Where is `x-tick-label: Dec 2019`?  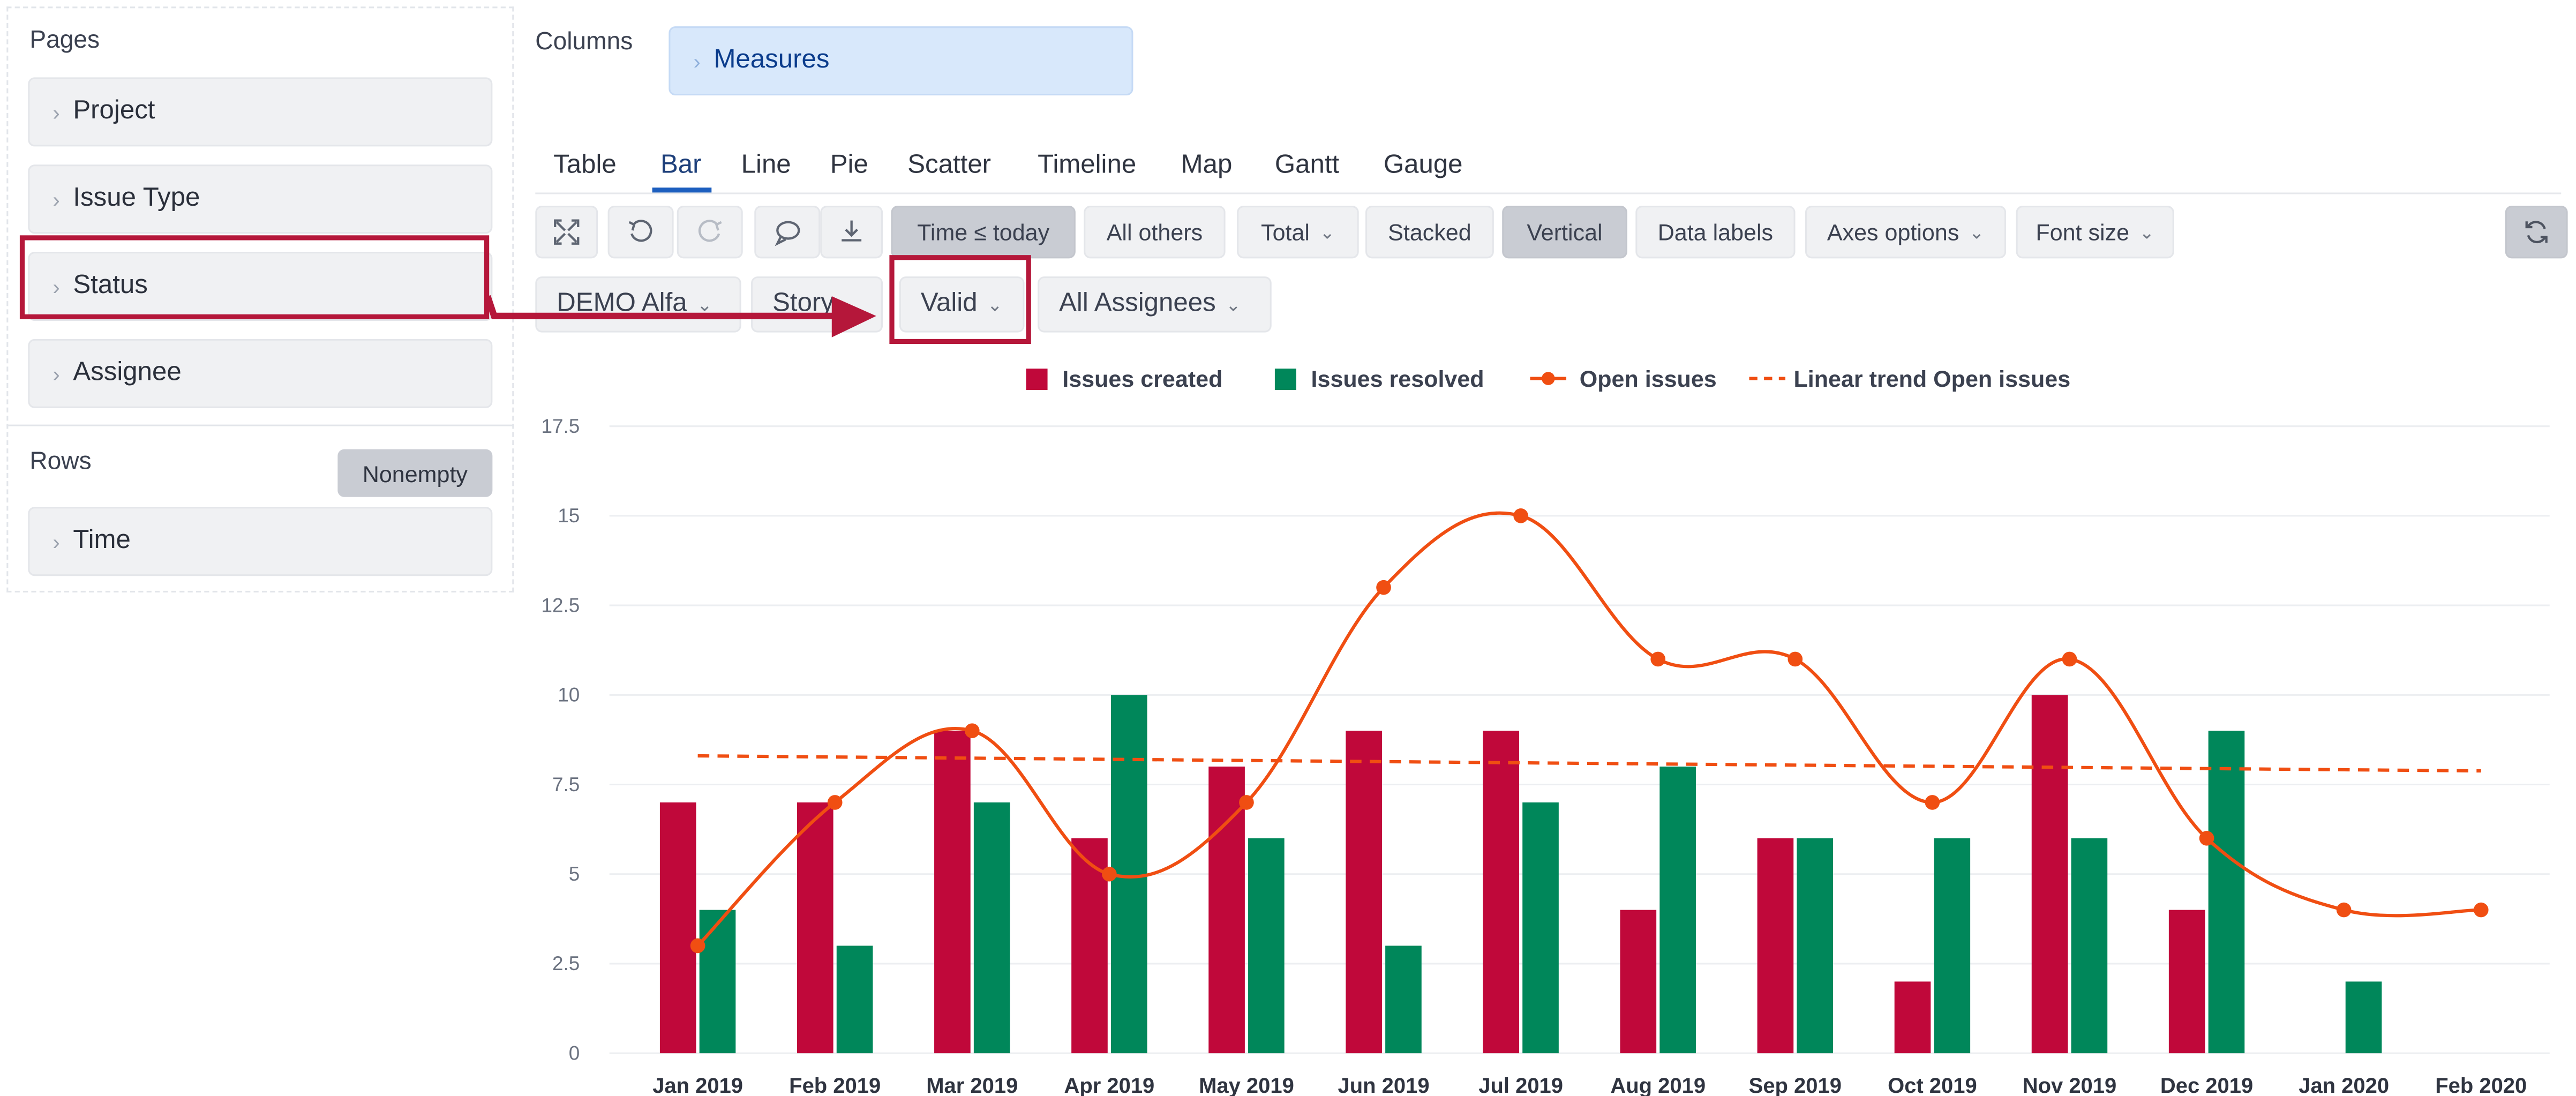 x-tick-label: Dec 2019 is located at coordinates (2206, 1085).